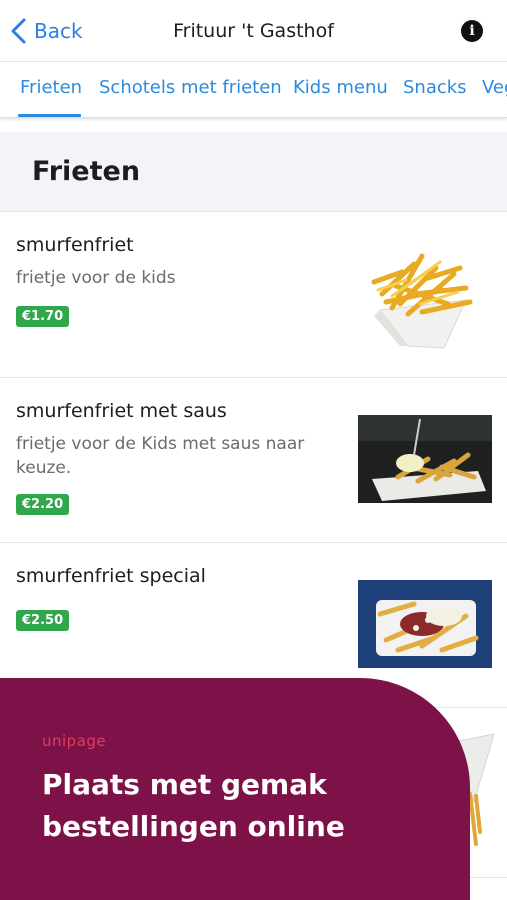  Describe the element at coordinates (51, 87) in the screenshot. I see `tab-frieten: Frieten` at that location.